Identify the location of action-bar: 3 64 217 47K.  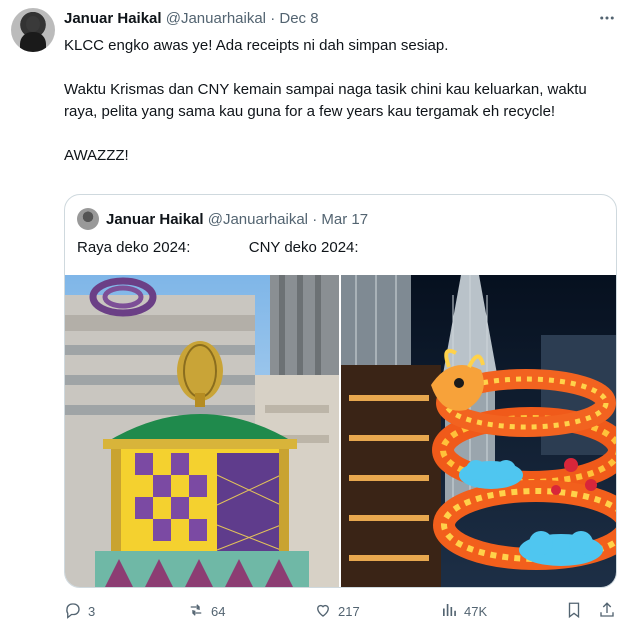
(313, 611).